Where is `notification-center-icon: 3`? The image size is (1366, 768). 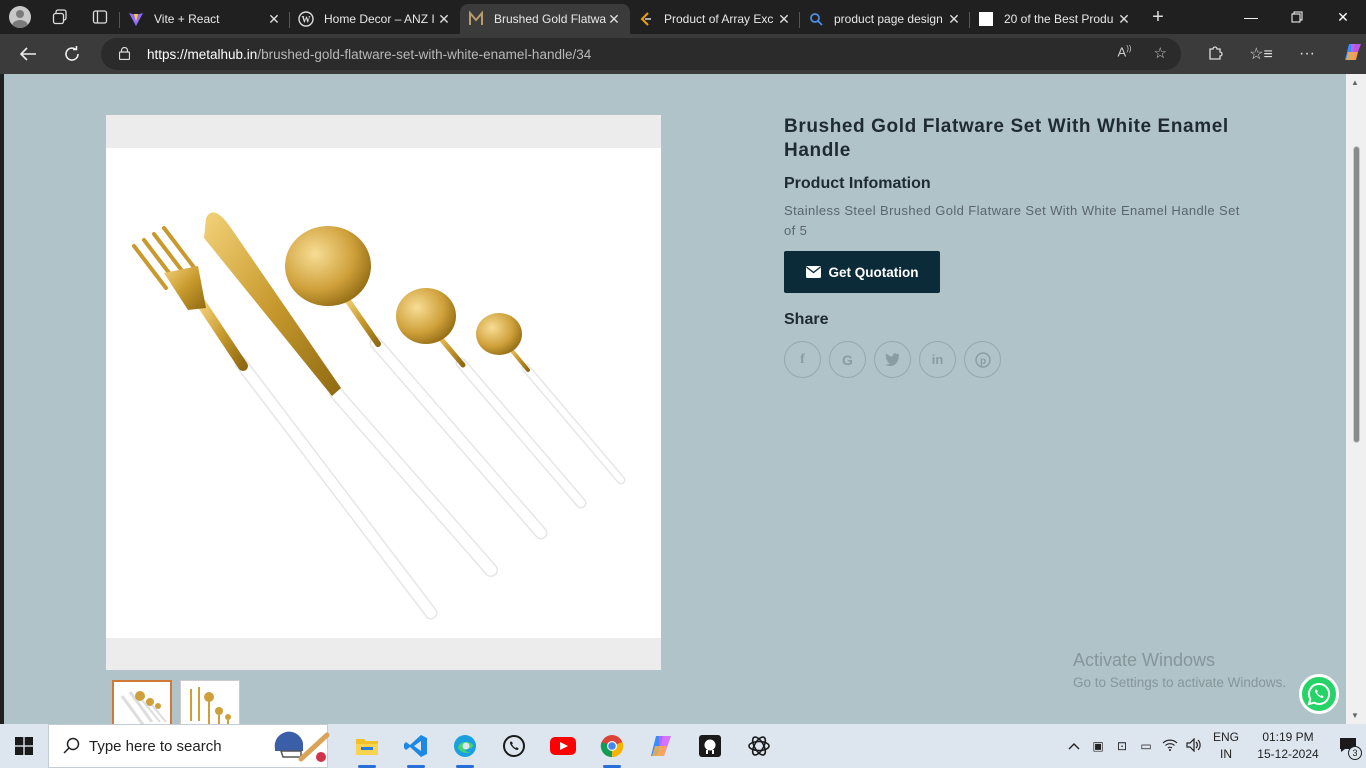
notification-center-icon: 3 is located at coordinates (1348, 748).